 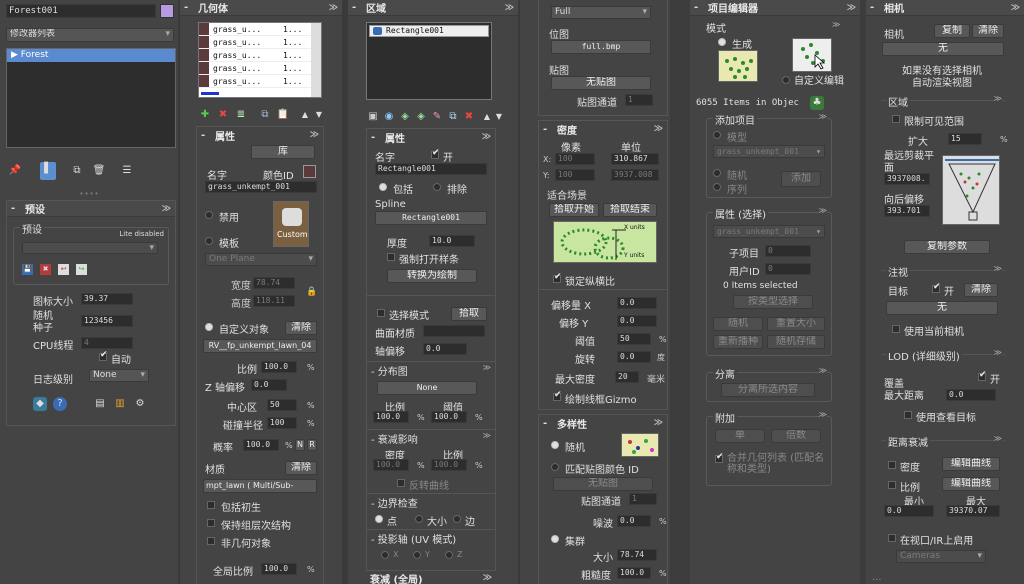 I want to click on x-axis-radio, so click(x=385, y=555).